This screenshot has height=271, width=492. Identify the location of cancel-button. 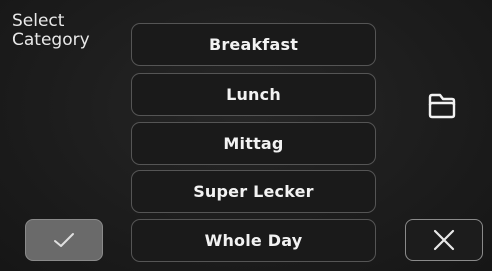
(444, 240).